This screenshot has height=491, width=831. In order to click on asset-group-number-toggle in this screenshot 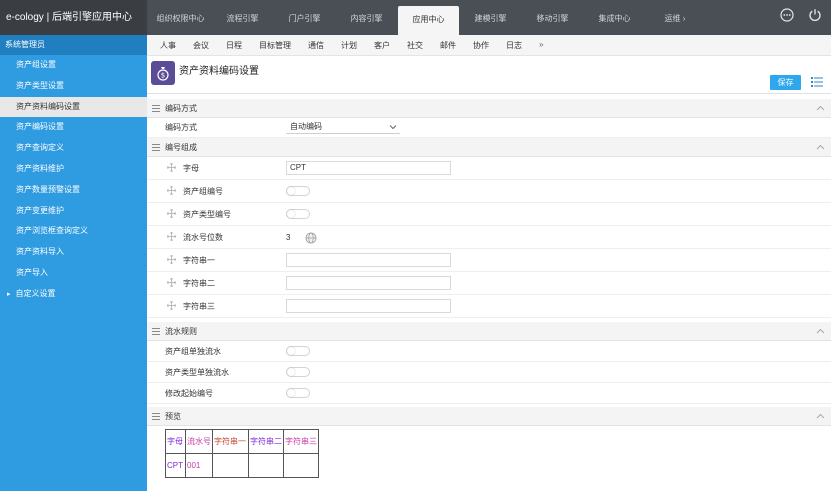, I will do `click(298, 191)`.